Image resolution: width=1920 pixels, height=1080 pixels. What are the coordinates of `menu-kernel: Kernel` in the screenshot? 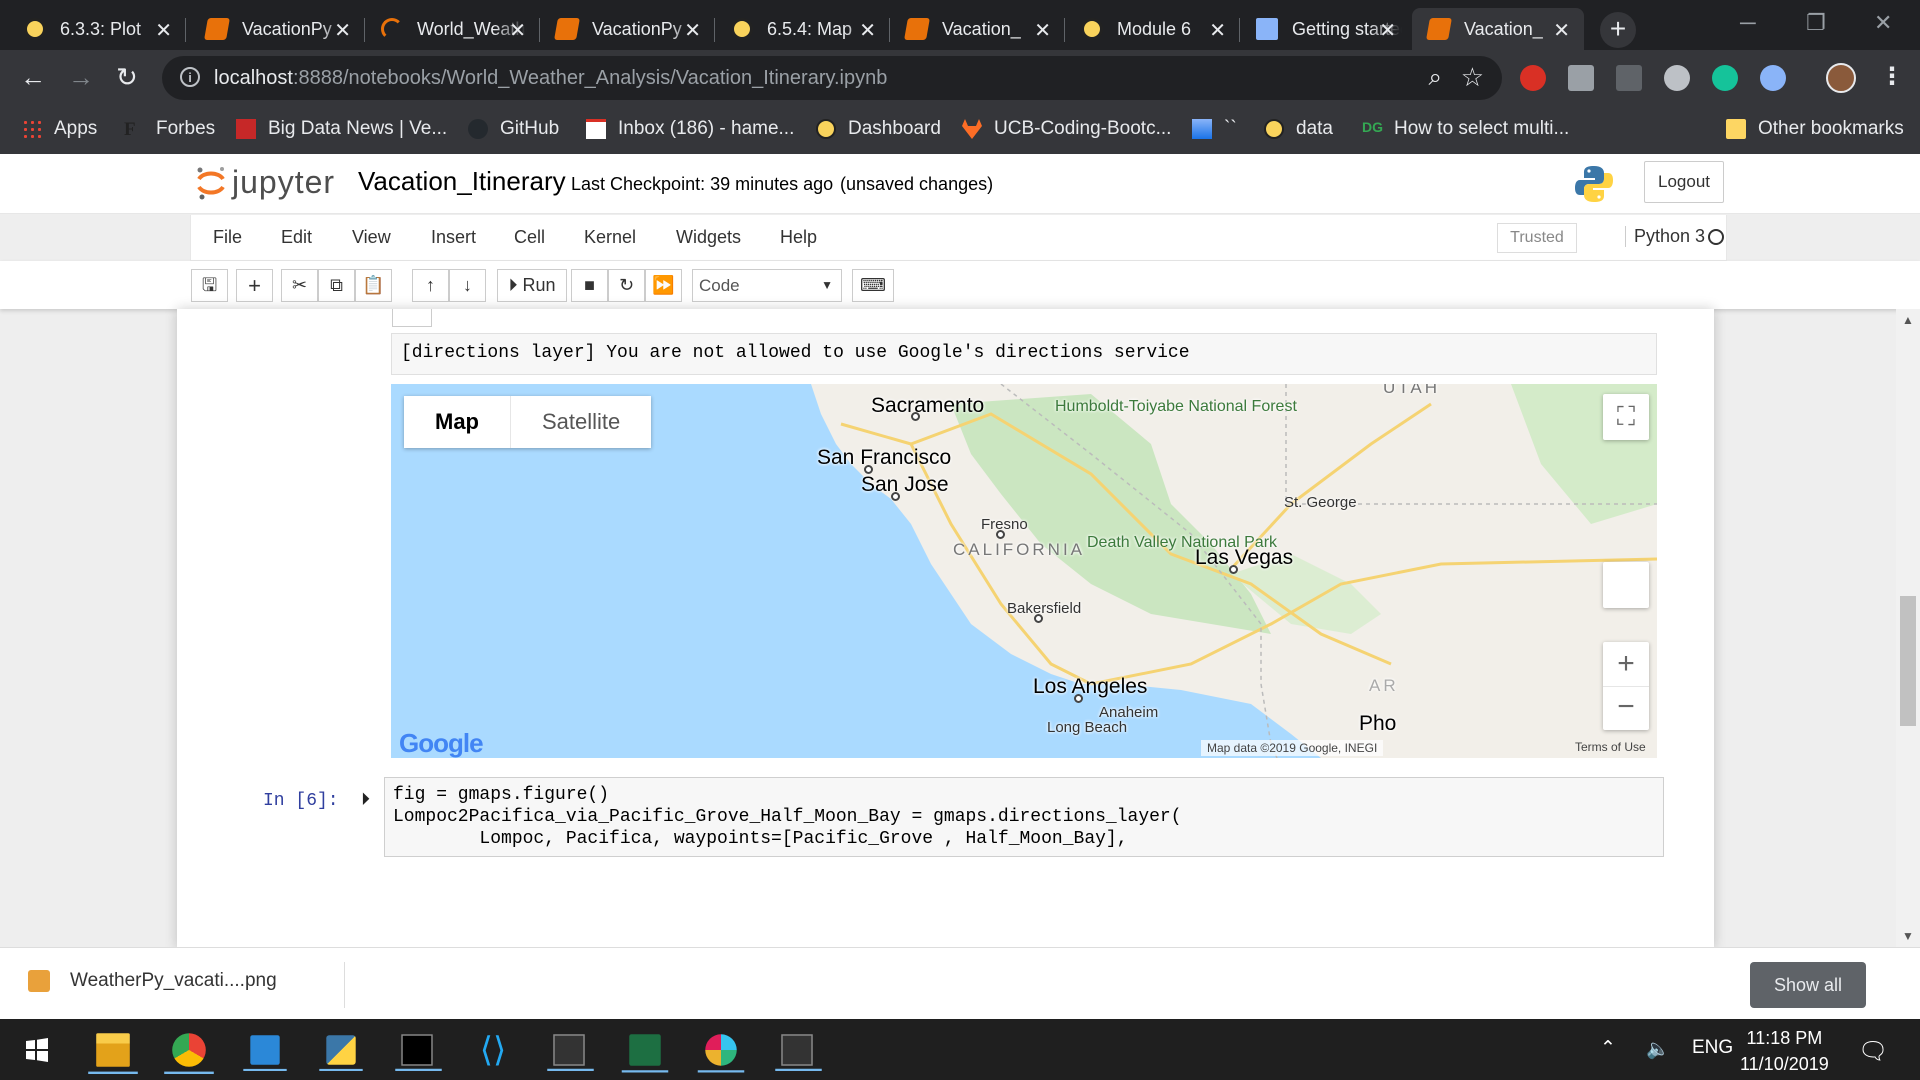 It's located at (610, 237).